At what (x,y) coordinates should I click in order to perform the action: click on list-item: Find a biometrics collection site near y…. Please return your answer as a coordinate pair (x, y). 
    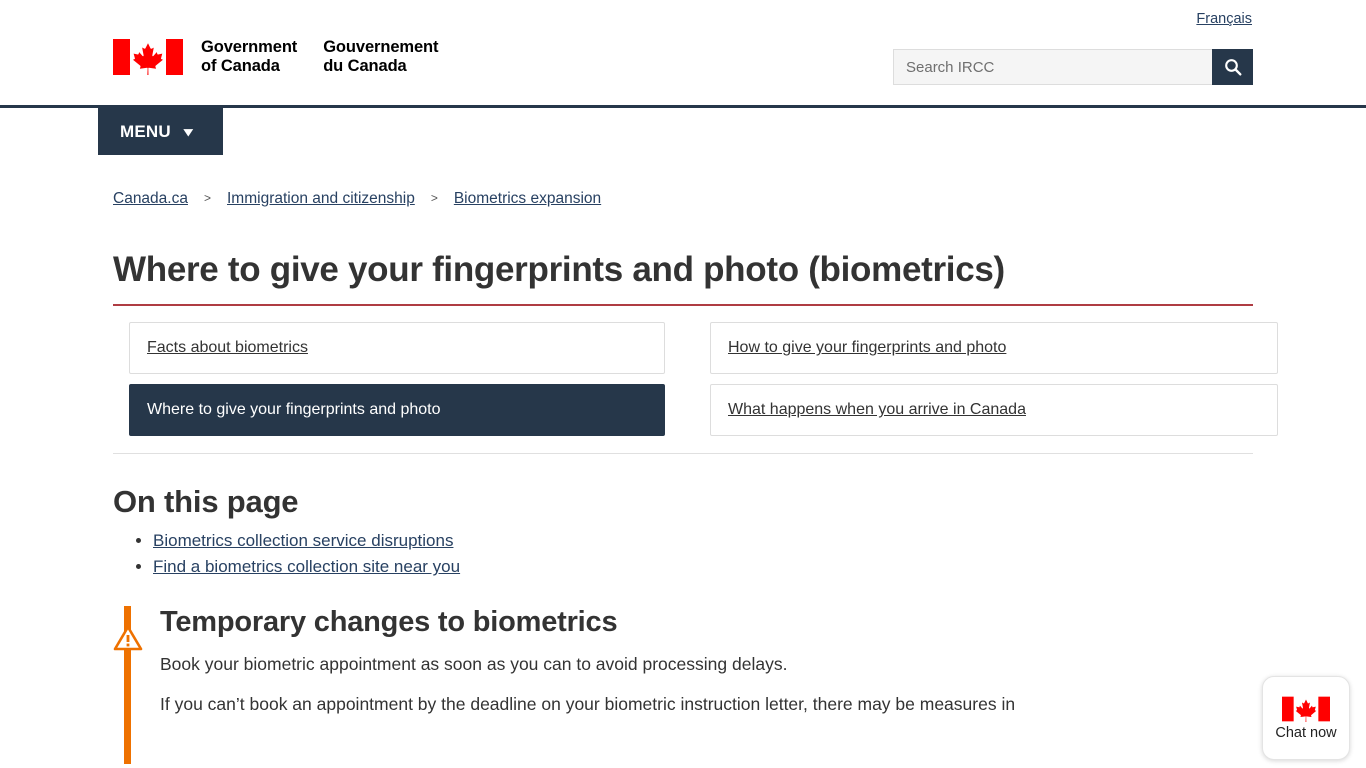
    Looking at the image, I should click on (703, 567).